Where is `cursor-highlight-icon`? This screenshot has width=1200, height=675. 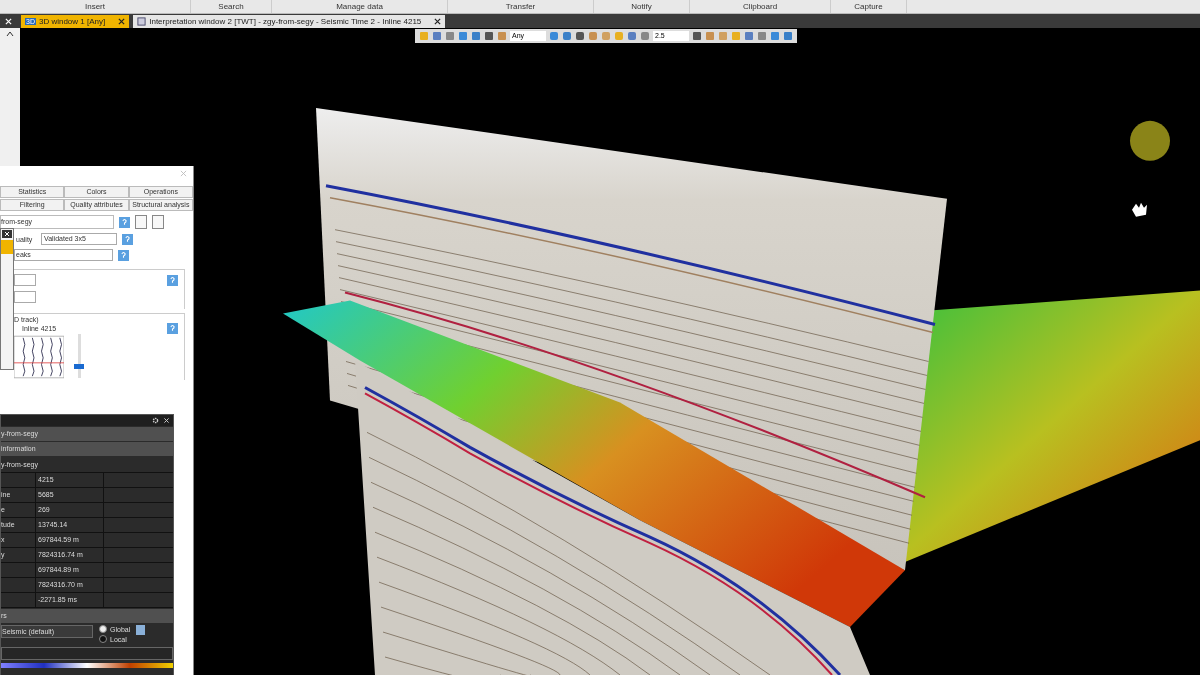 cursor-highlight-icon is located at coordinates (1150, 140).